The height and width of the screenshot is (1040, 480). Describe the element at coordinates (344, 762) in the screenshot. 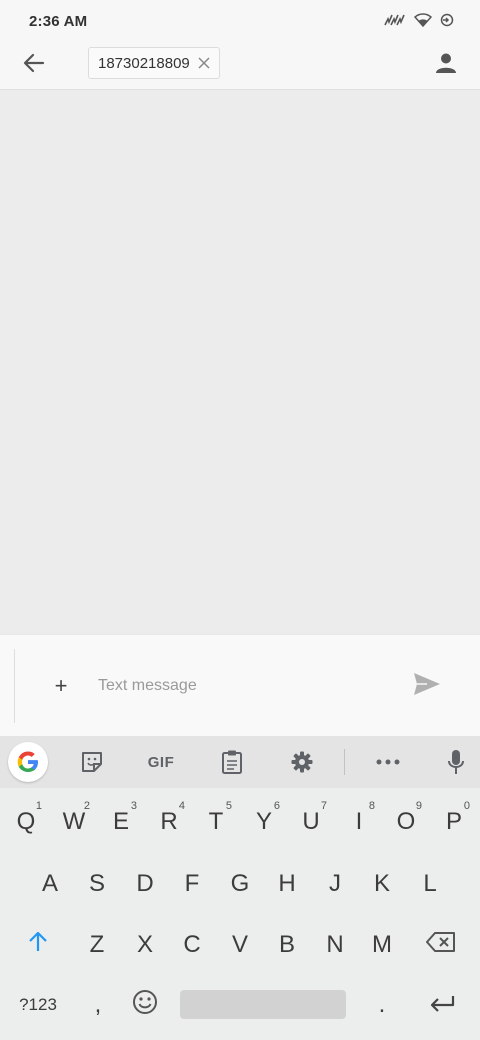

I see `toolbar-divider` at that location.